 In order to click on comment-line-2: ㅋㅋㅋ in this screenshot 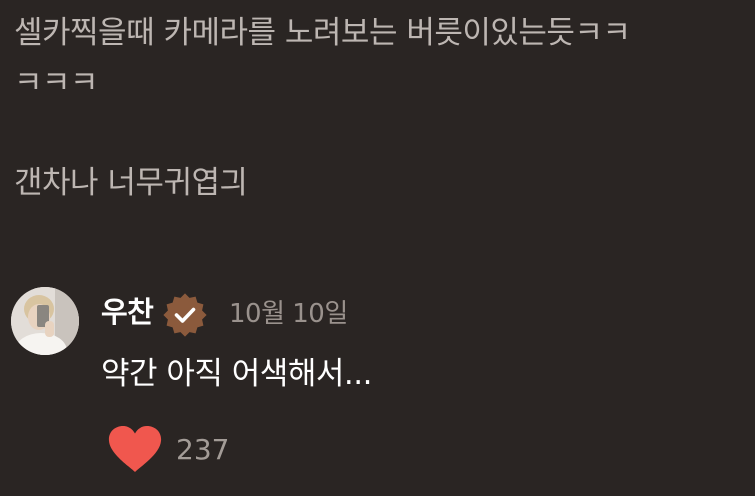, I will do `click(56, 83)`.